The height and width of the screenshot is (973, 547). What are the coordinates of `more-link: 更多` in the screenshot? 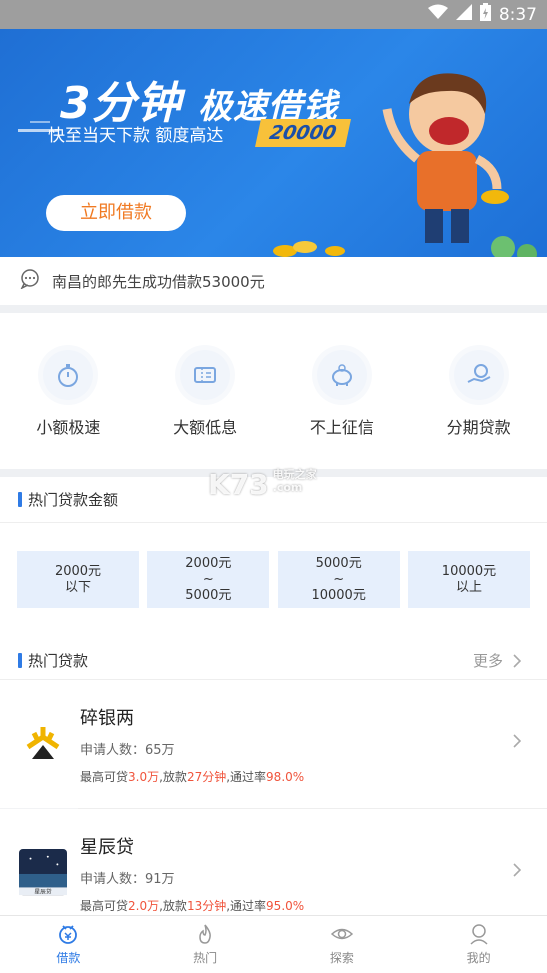 It's located at (497, 660).